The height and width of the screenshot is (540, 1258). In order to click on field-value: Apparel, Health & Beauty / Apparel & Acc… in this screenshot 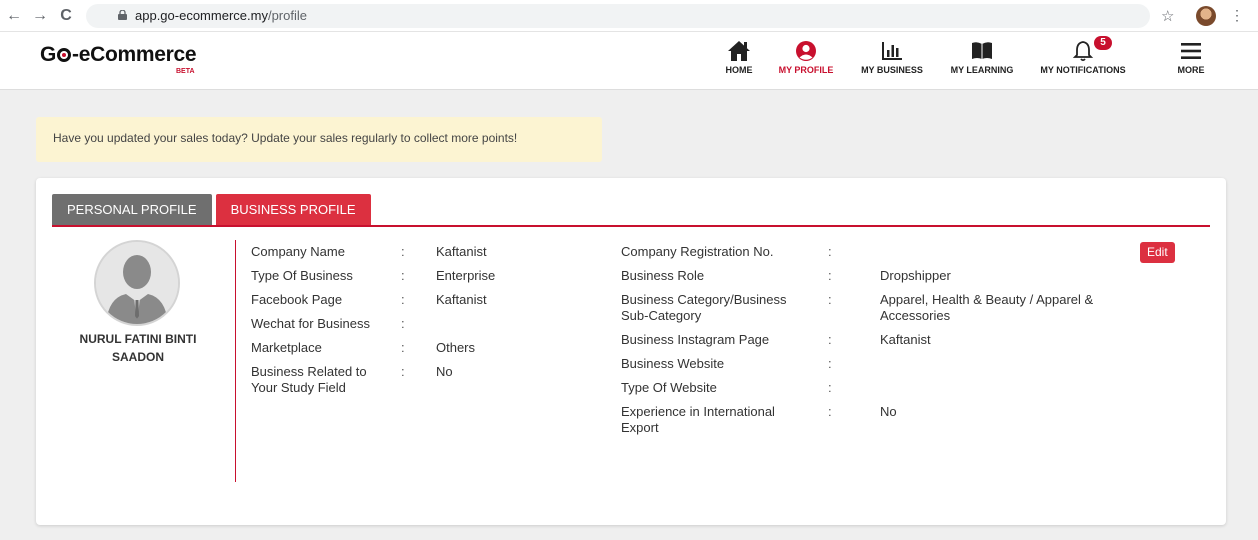, I will do `click(987, 307)`.